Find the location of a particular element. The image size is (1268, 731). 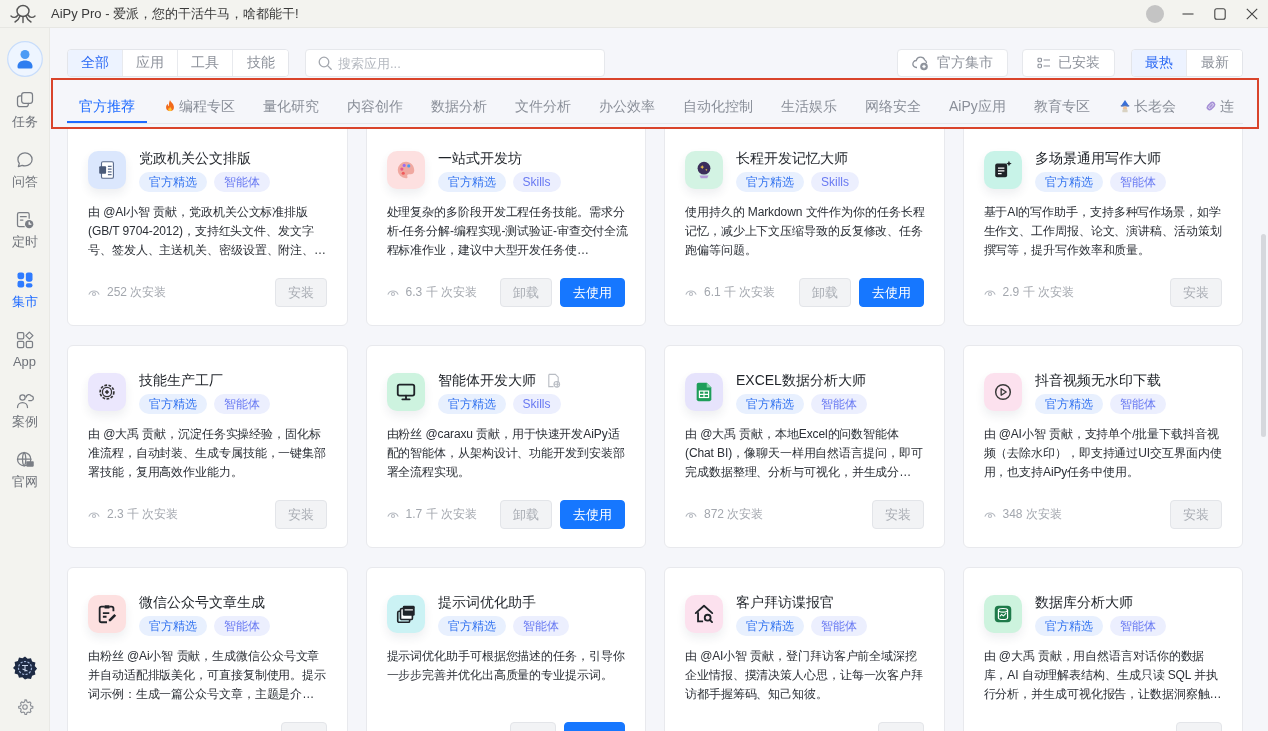

card-description: 由粉丝 @caraxu 贡献，用于快速开发AiPy适配的智能体，从架构设计、功能开发到安装部署全流程实现。 is located at coordinates (506, 453).